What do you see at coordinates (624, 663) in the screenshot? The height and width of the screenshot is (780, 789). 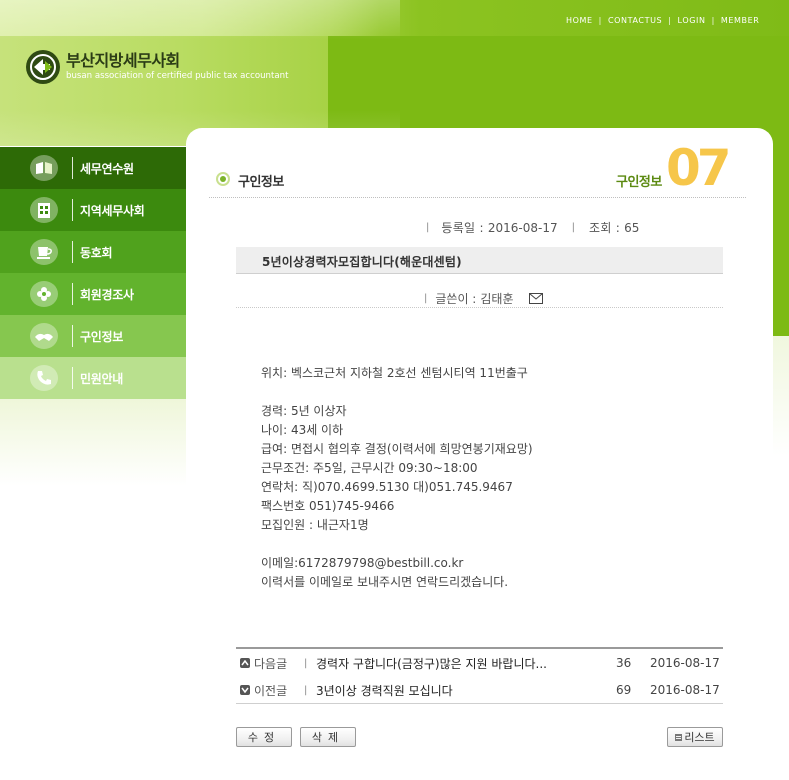 I see `next-post-hits: 36` at bounding box center [624, 663].